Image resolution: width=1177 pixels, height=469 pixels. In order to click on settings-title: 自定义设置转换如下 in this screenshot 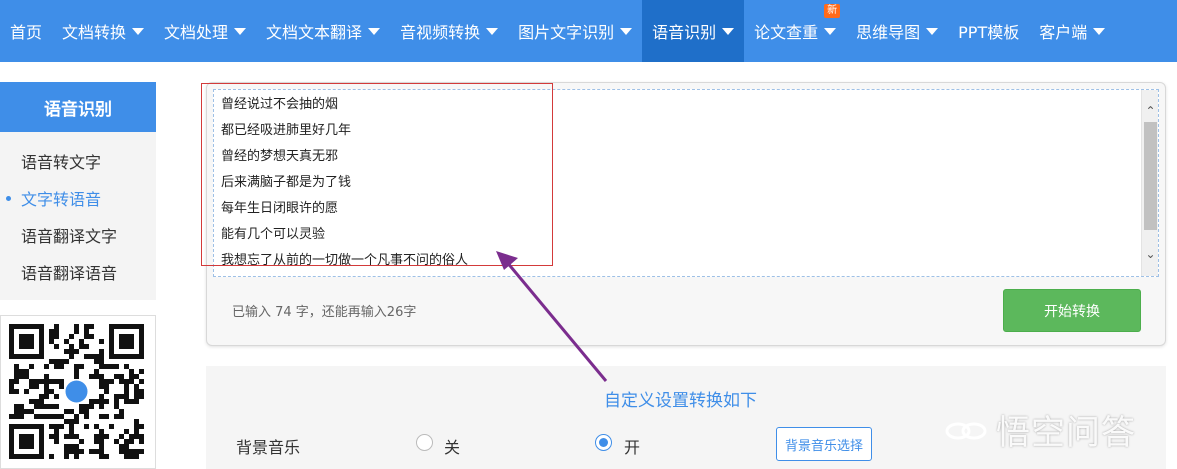, I will do `click(680, 401)`.